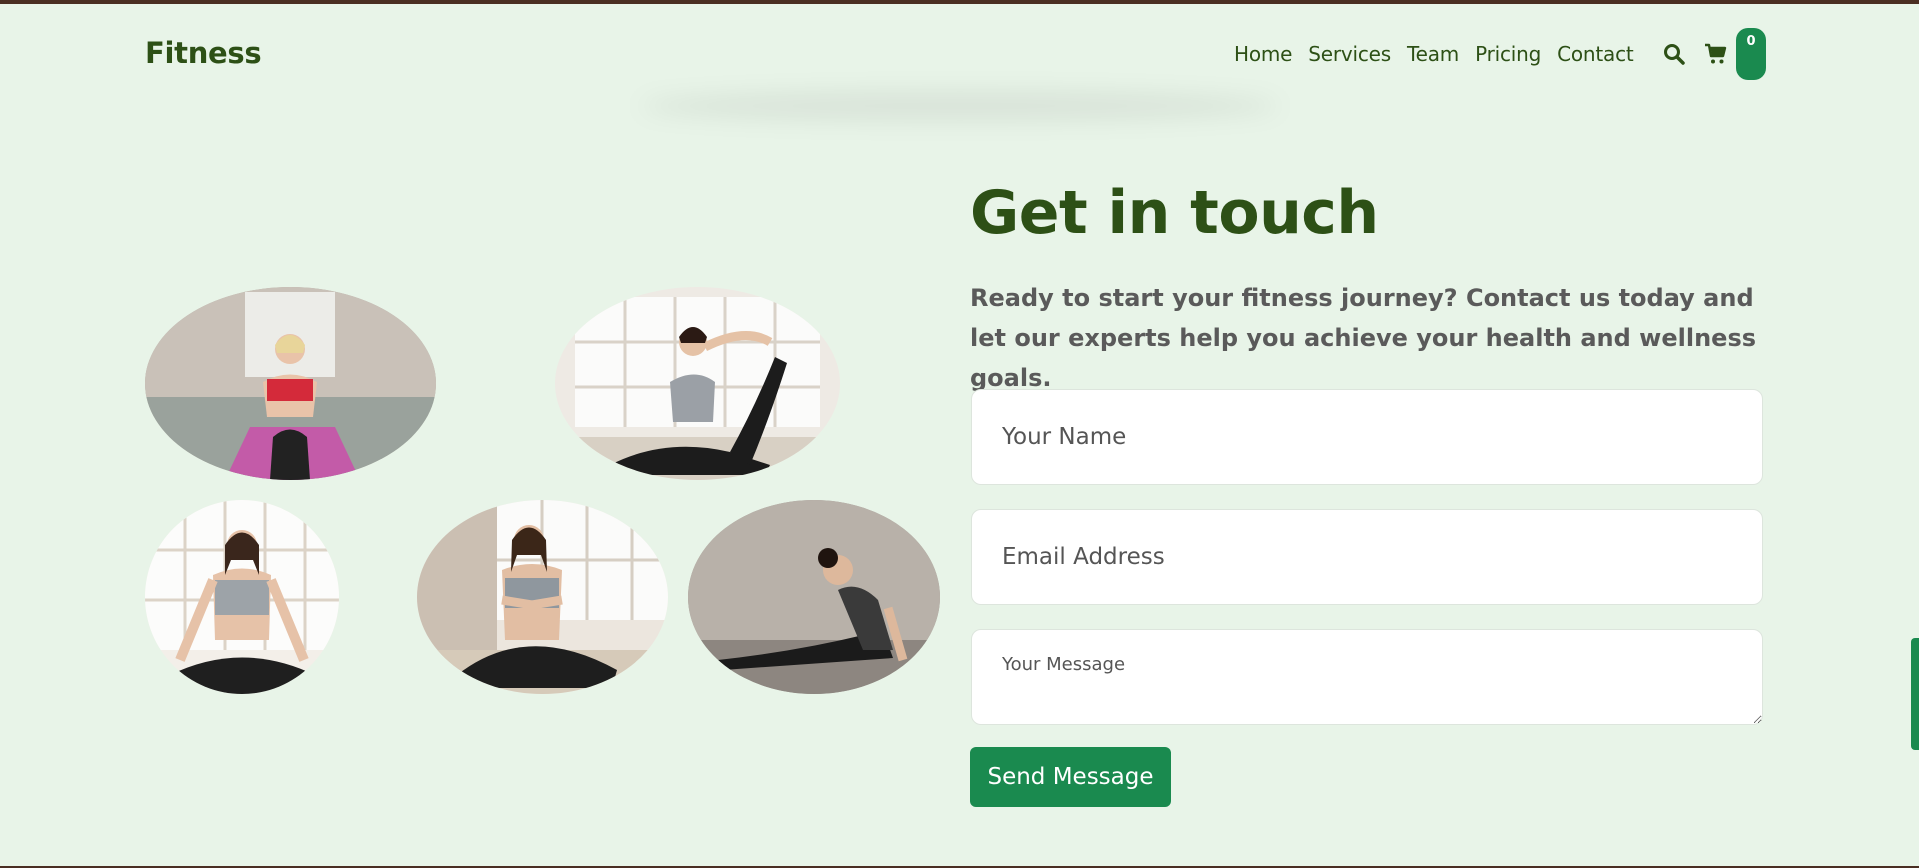 The image size is (1919, 868). Describe the element at coordinates (1674, 54) in the screenshot. I see `search-icon` at that location.